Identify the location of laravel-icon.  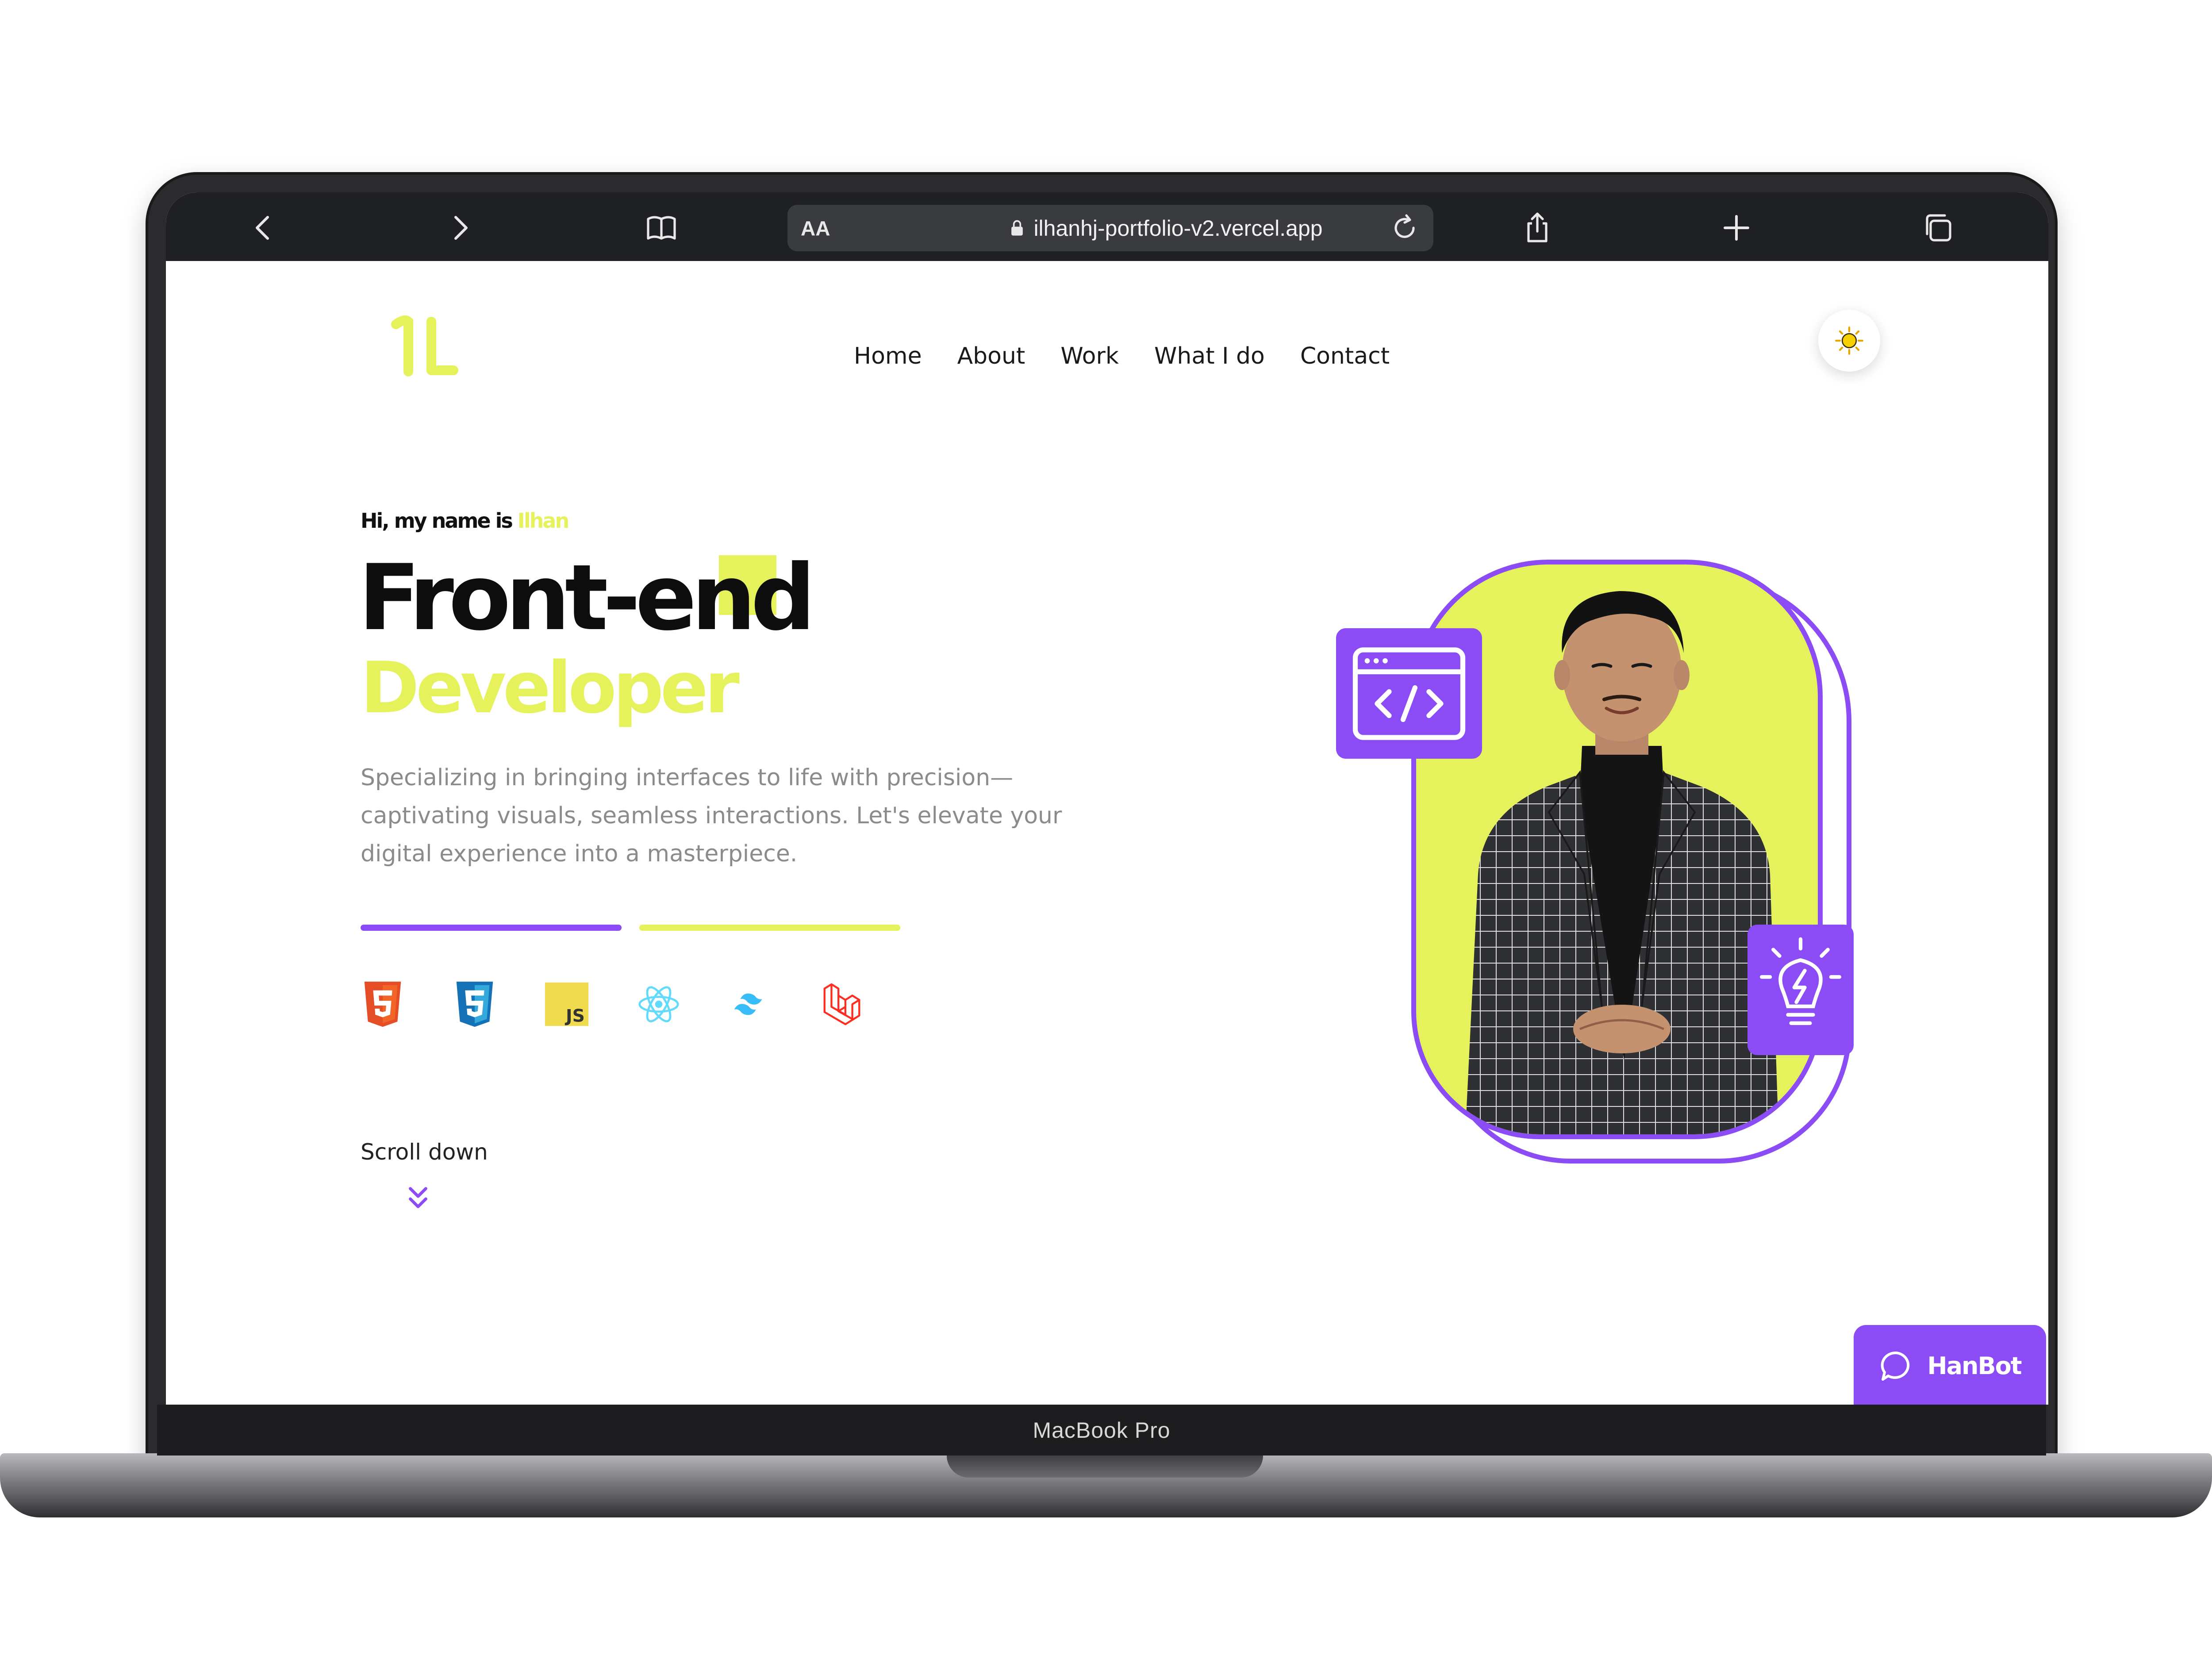
(843, 1005).